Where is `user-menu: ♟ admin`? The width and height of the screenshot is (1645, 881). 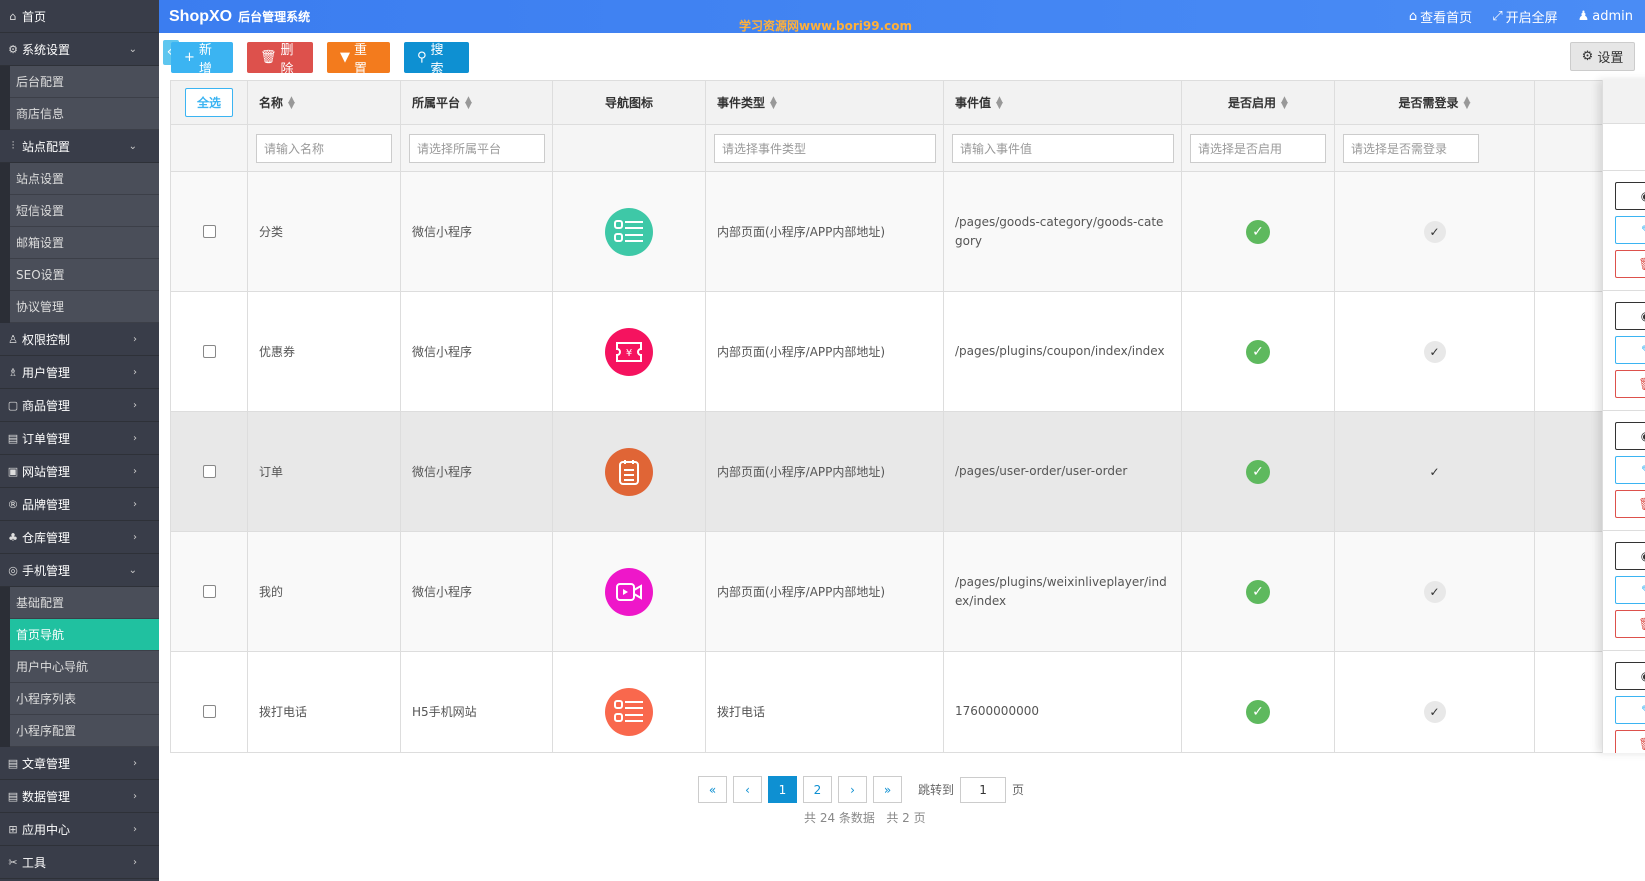 user-menu: ♟ admin is located at coordinates (1605, 16).